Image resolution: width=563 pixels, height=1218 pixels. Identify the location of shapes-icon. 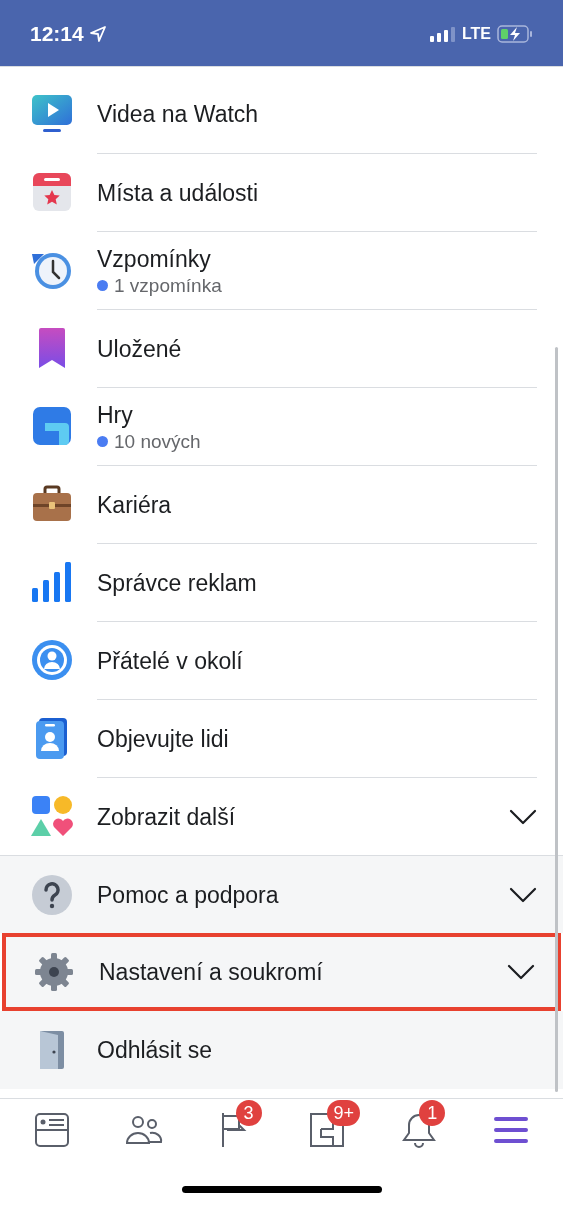
(52, 816).